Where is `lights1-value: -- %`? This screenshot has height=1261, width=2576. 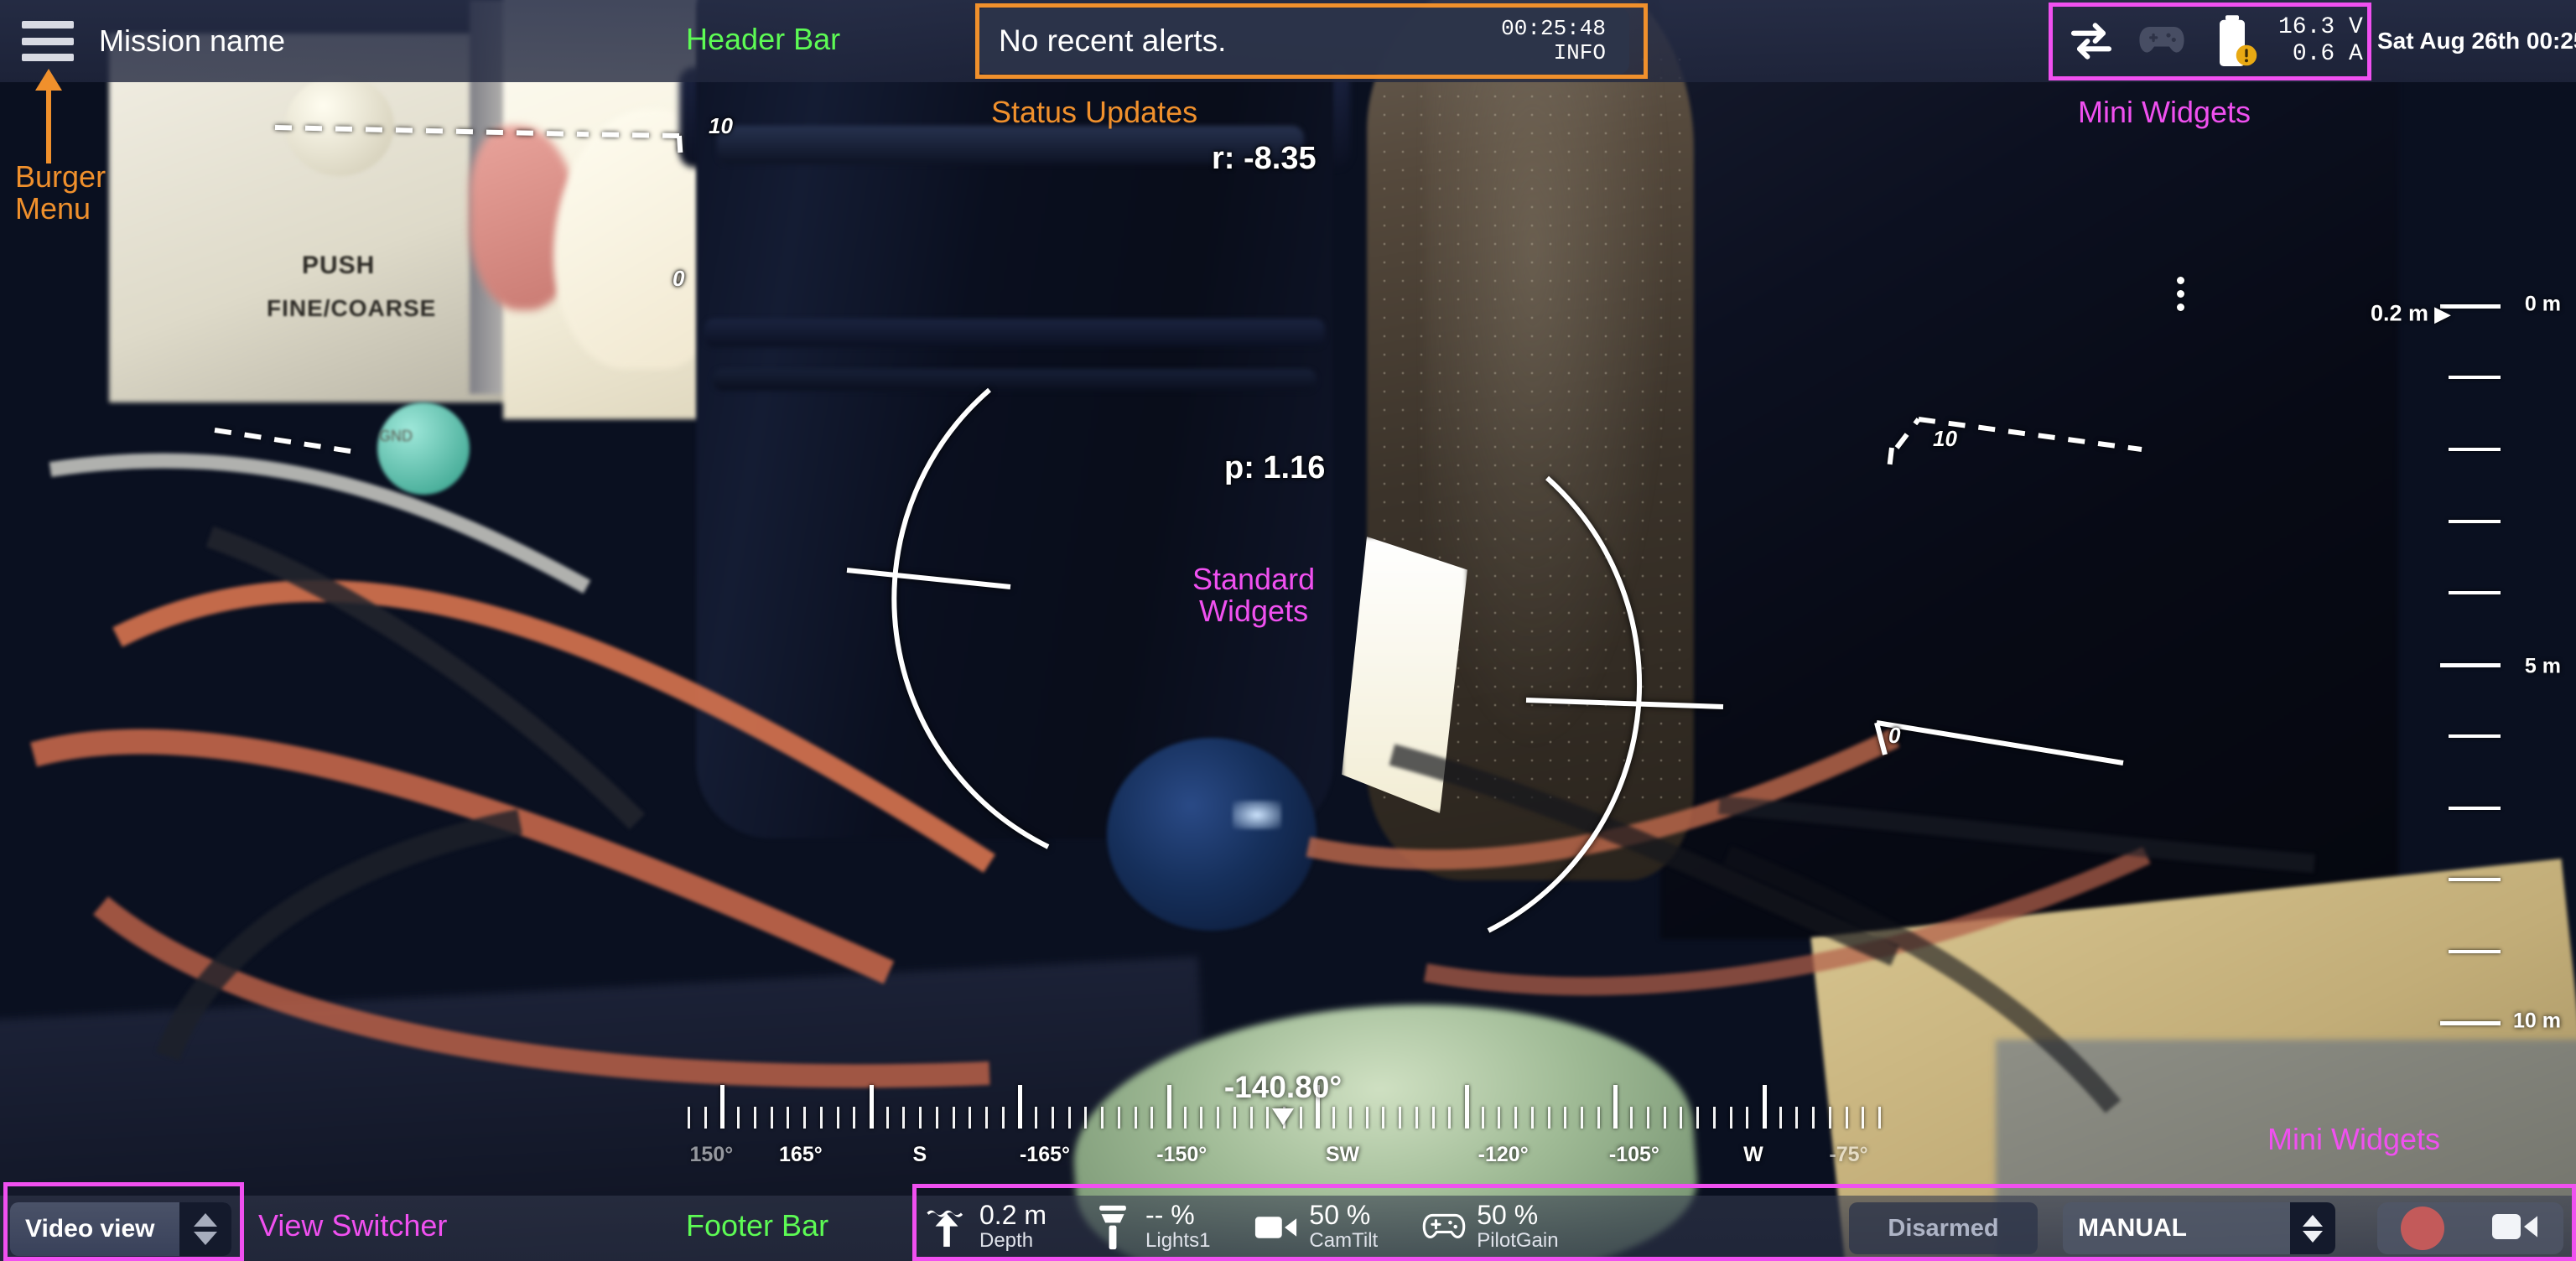
lights1-value: -- % is located at coordinates (1170, 1215).